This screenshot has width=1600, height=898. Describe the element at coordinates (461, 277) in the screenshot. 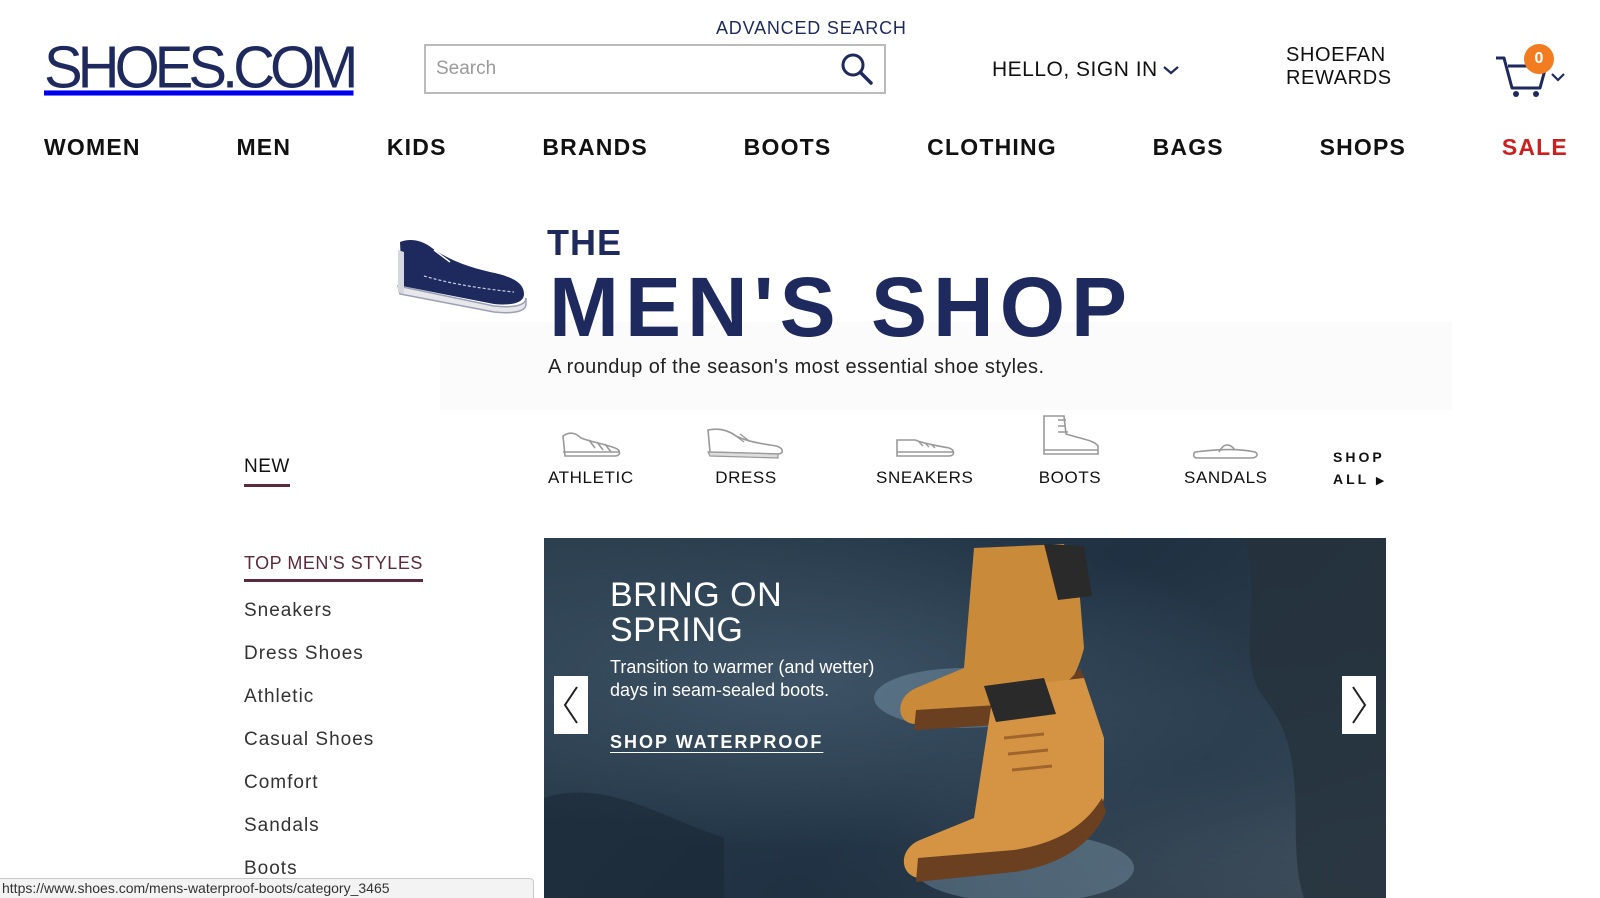

I see `mens-dress-shoe-illustration` at that location.